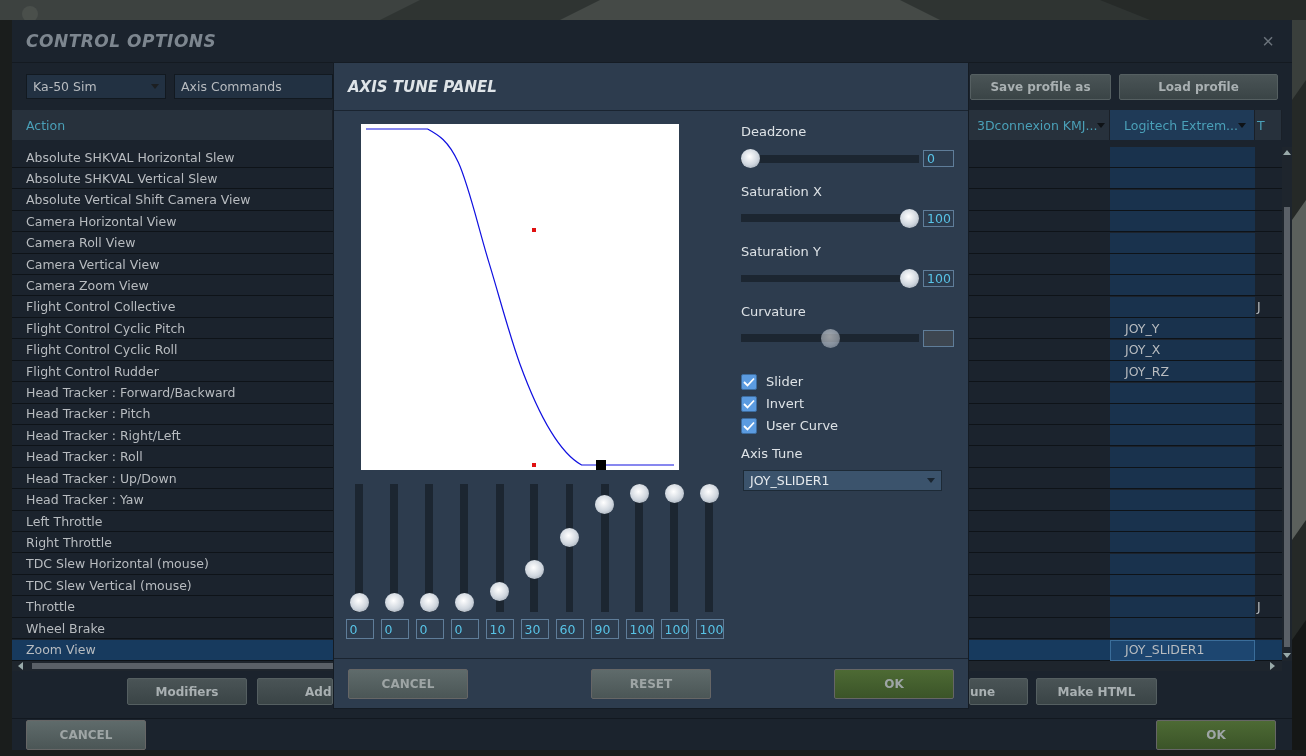  What do you see at coordinates (782, 192) in the screenshot?
I see `setting-label: Saturation X` at bounding box center [782, 192].